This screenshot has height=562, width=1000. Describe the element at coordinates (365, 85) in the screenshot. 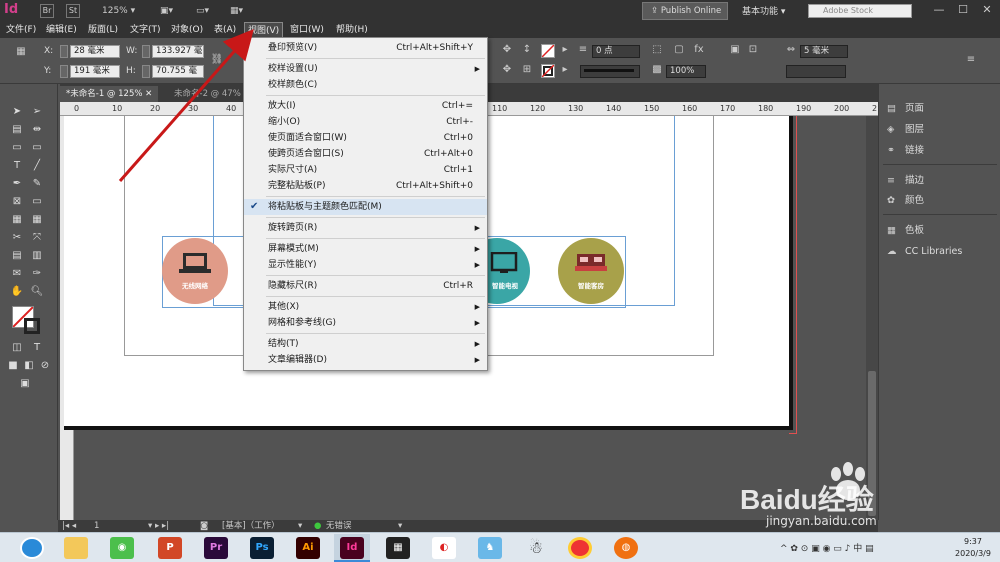

I see `view-menu-item: 校样颜色(C)` at that location.